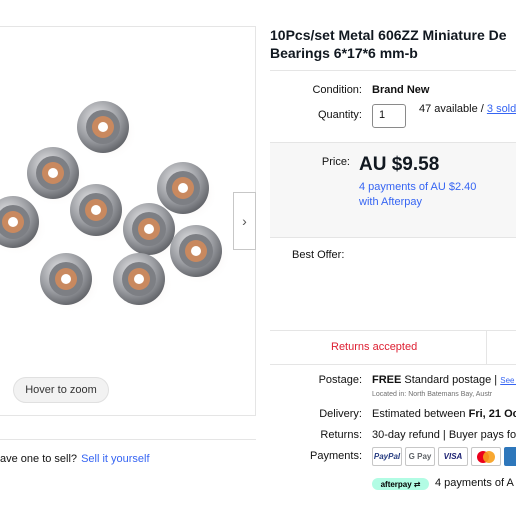 The width and height of the screenshot is (516, 516). Describe the element at coordinates (387, 456) in the screenshot. I see `paypal-icon: PayPal` at that location.